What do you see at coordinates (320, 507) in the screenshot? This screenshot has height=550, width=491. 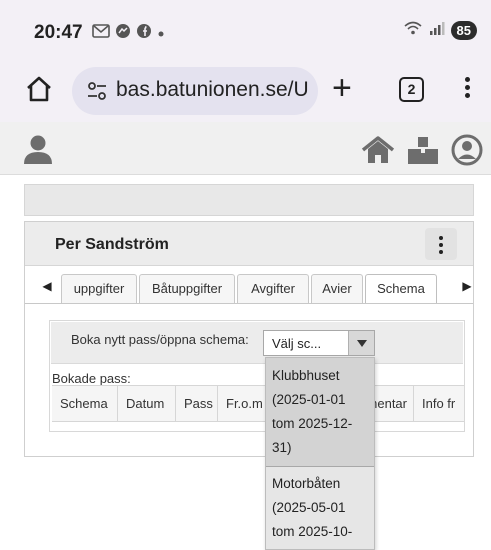 I see `dropdown-option-motorbaten: Motorbåten (2025-05-01 tom 2025-10-15)` at bounding box center [320, 507].